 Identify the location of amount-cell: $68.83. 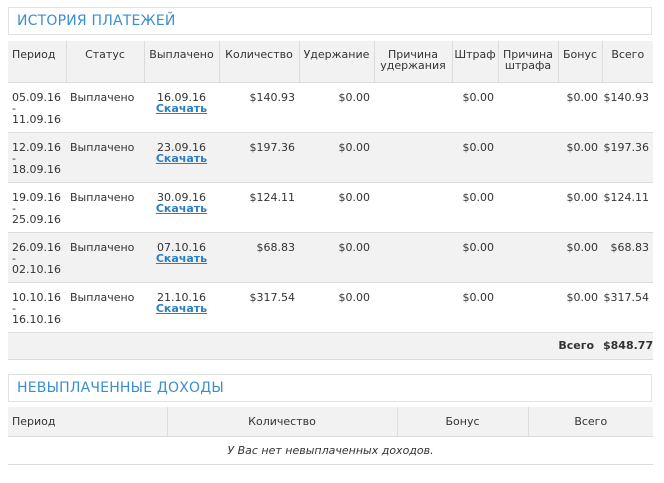
(259, 257).